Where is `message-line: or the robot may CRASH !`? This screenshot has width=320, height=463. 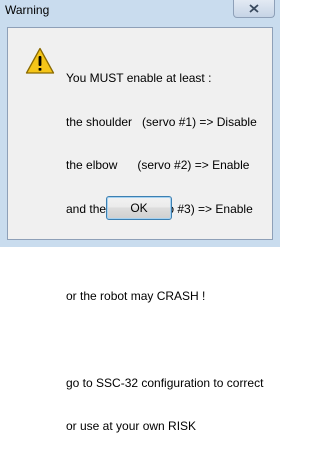
message-line: or the robot may CRASH ! is located at coordinates (136, 295).